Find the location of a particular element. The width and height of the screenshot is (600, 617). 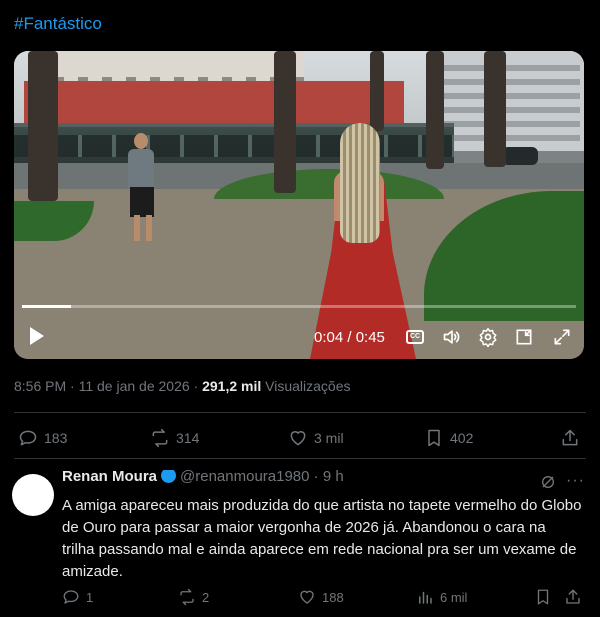

reply-repost-count: 2 is located at coordinates (206, 597).